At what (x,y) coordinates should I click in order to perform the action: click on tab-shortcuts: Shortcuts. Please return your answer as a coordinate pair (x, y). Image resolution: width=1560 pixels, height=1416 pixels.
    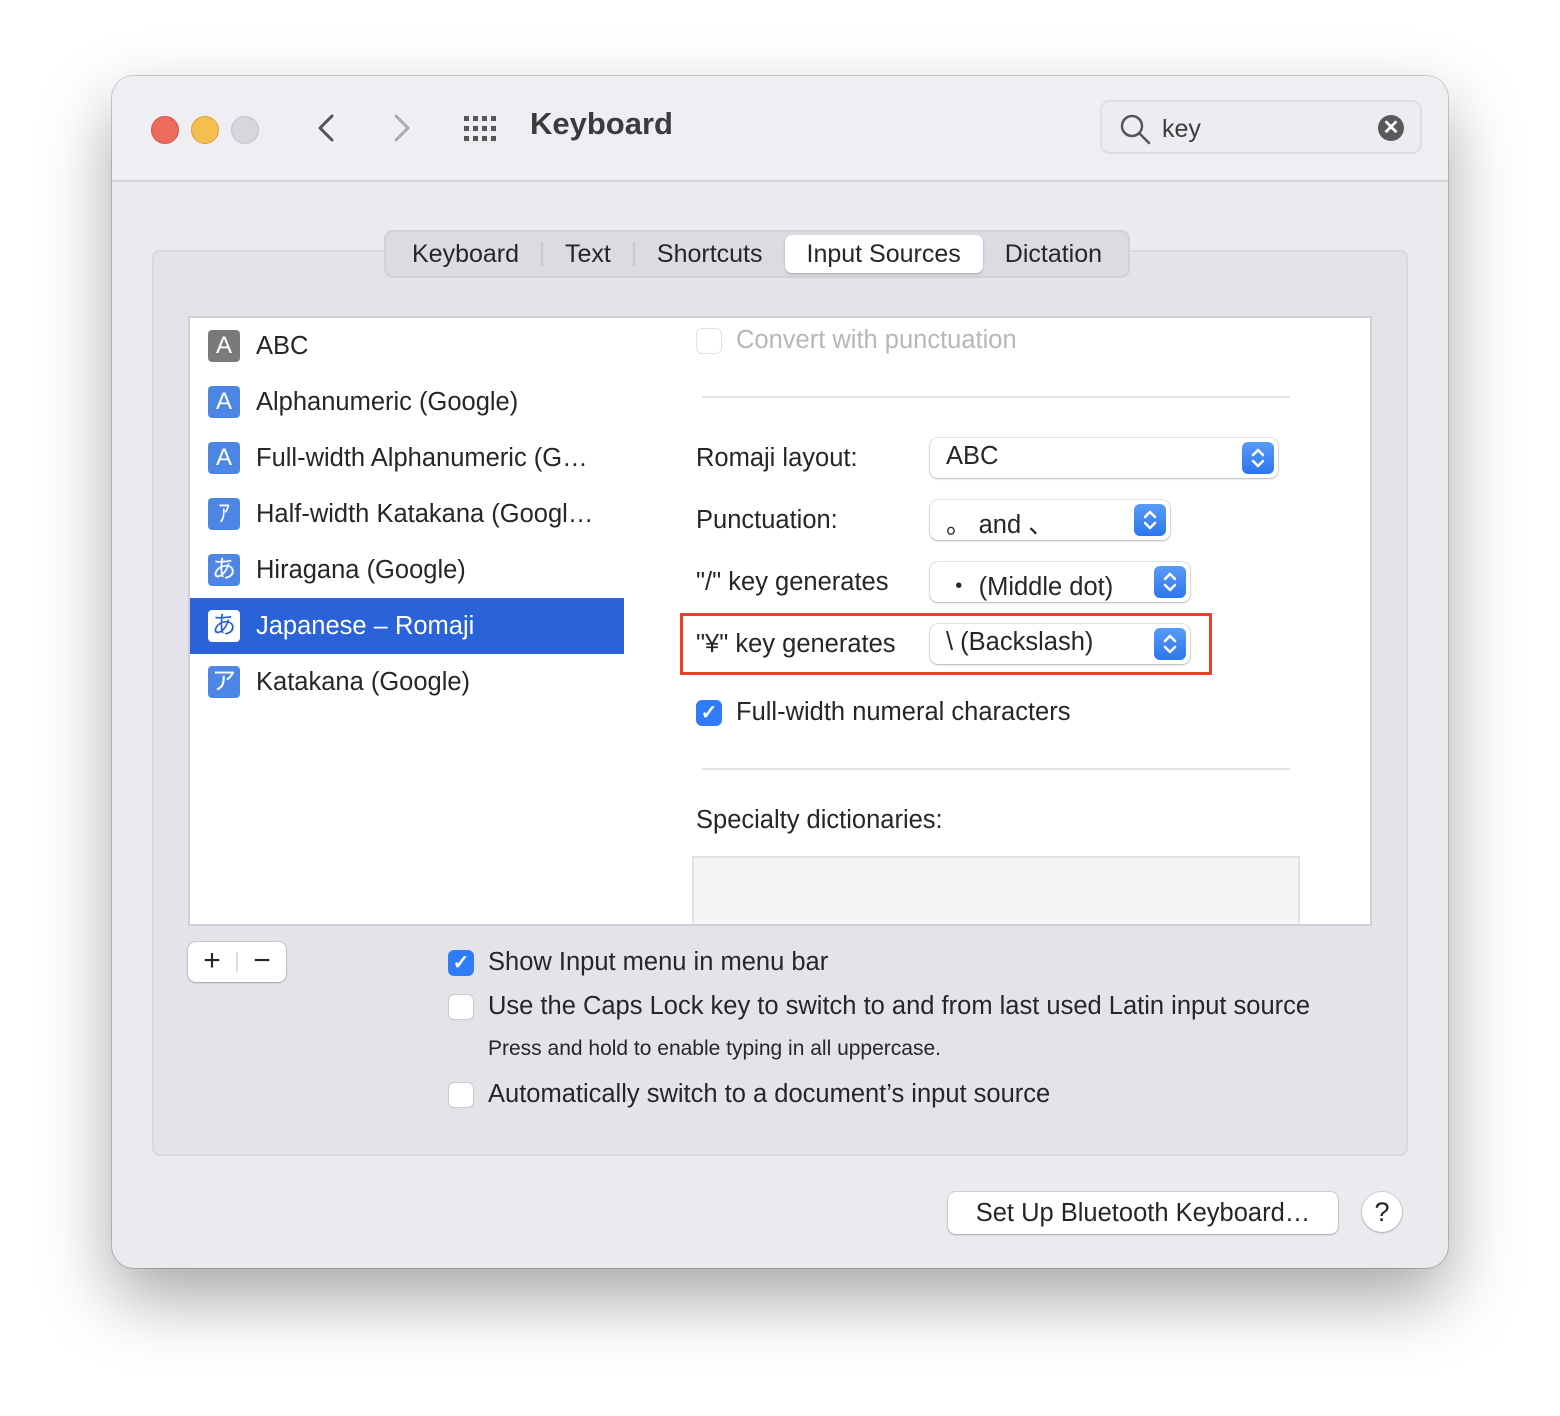
    Looking at the image, I should click on (710, 254).